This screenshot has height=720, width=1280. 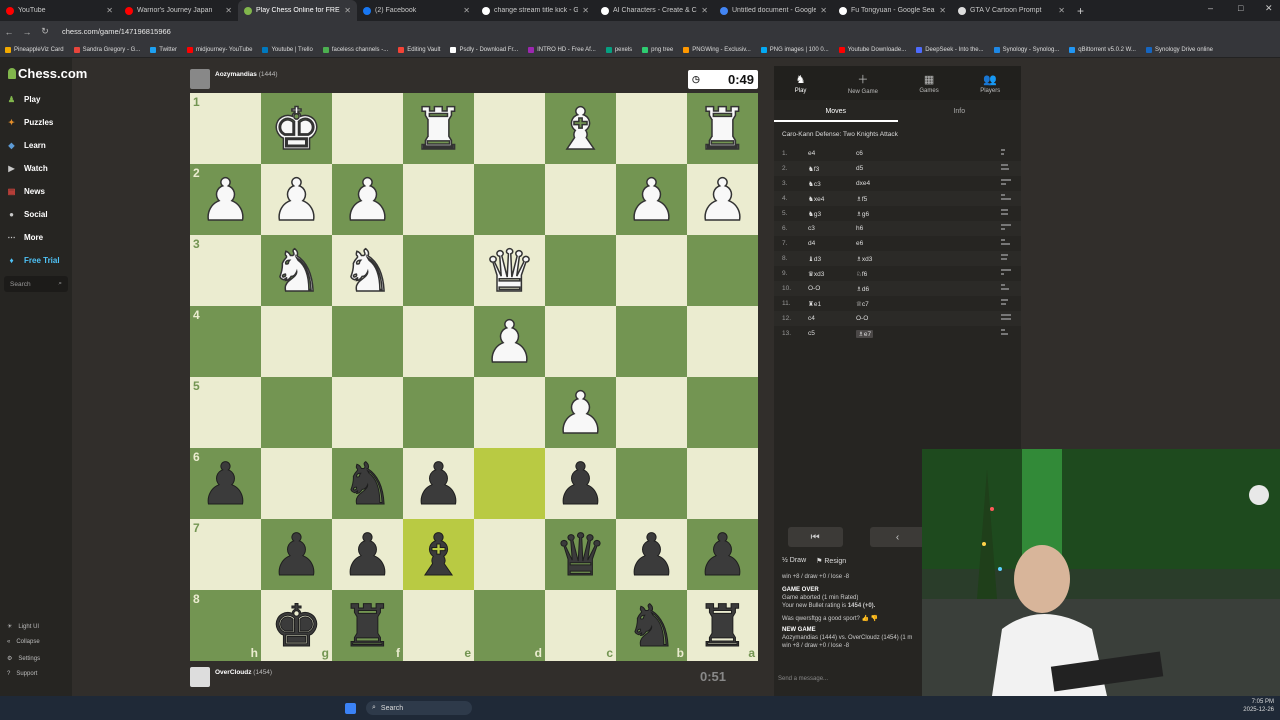 What do you see at coordinates (580, 554) in the screenshot?
I see `black-queen-piece: ♛` at bounding box center [580, 554].